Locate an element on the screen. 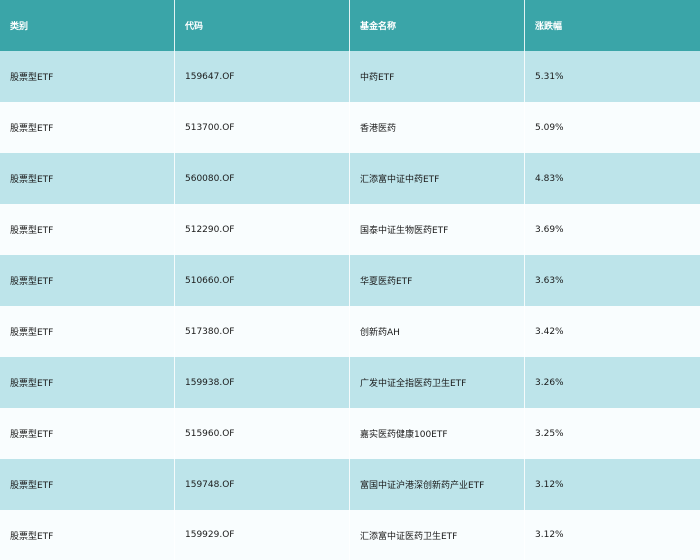 This screenshot has width=700, height=560. cell-code: 159647.OF is located at coordinates (262, 76).